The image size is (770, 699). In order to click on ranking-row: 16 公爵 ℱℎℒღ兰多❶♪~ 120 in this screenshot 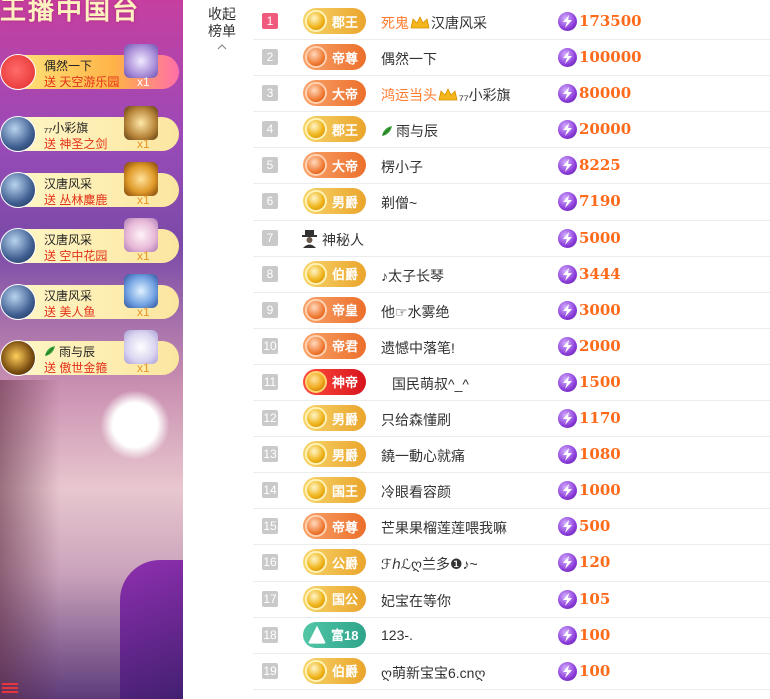, I will do `click(511, 563)`.